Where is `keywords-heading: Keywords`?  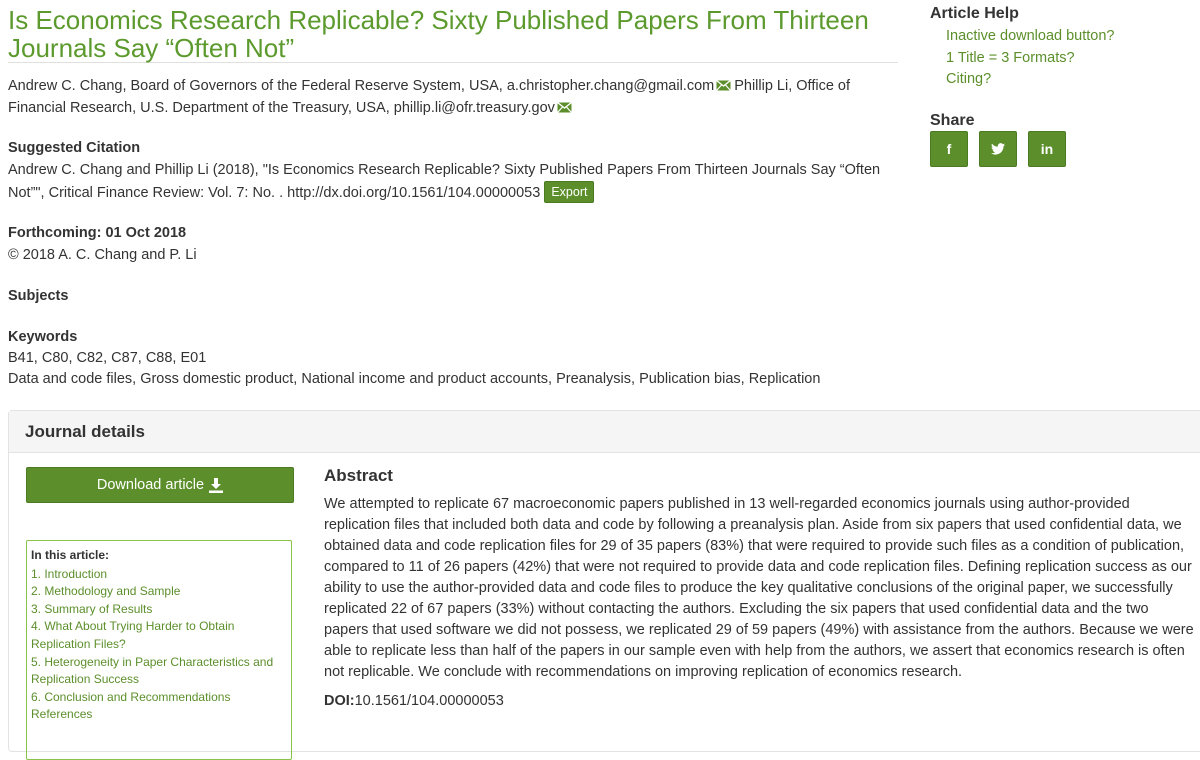
keywords-heading: Keywords is located at coordinates (43, 337).